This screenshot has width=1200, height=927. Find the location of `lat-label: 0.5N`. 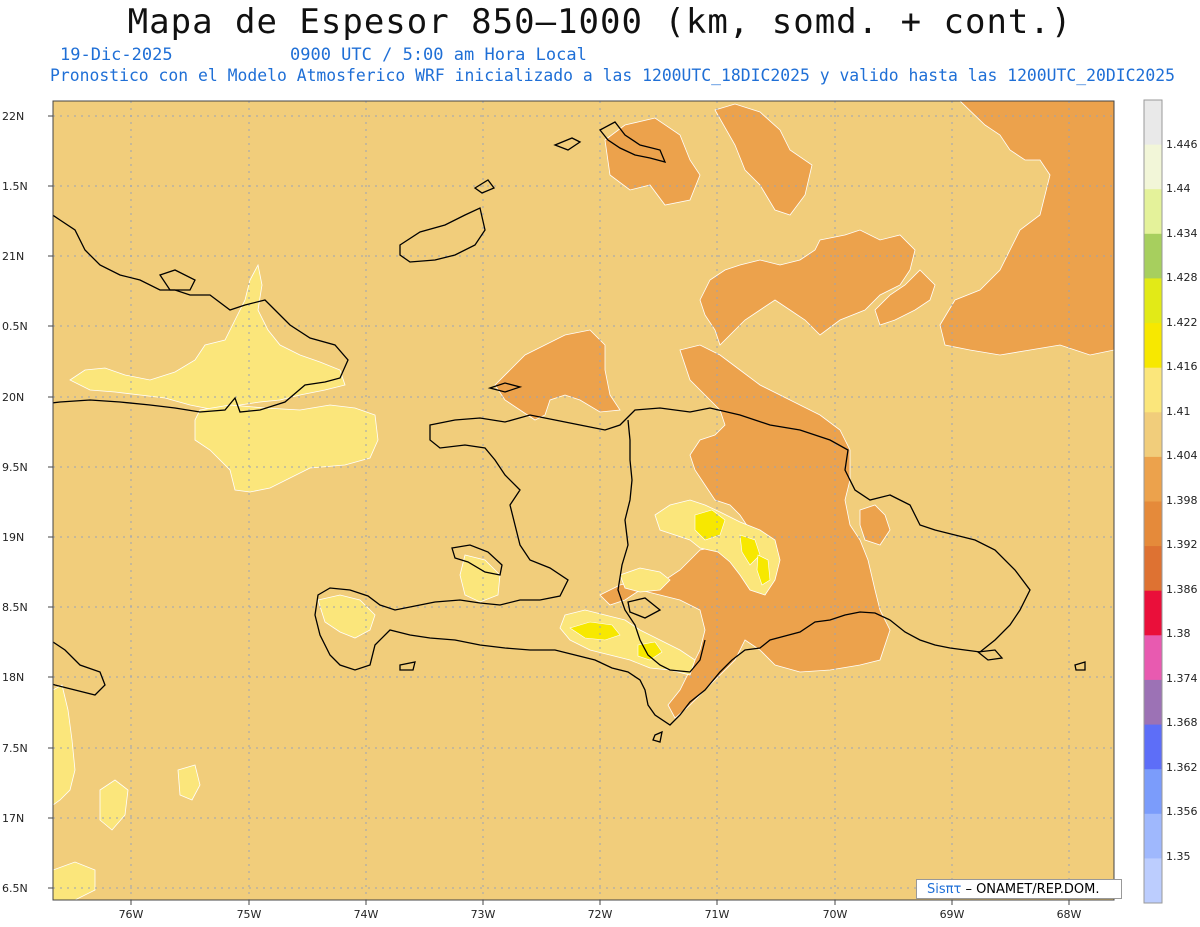

lat-label: 0.5N is located at coordinates (15, 326).